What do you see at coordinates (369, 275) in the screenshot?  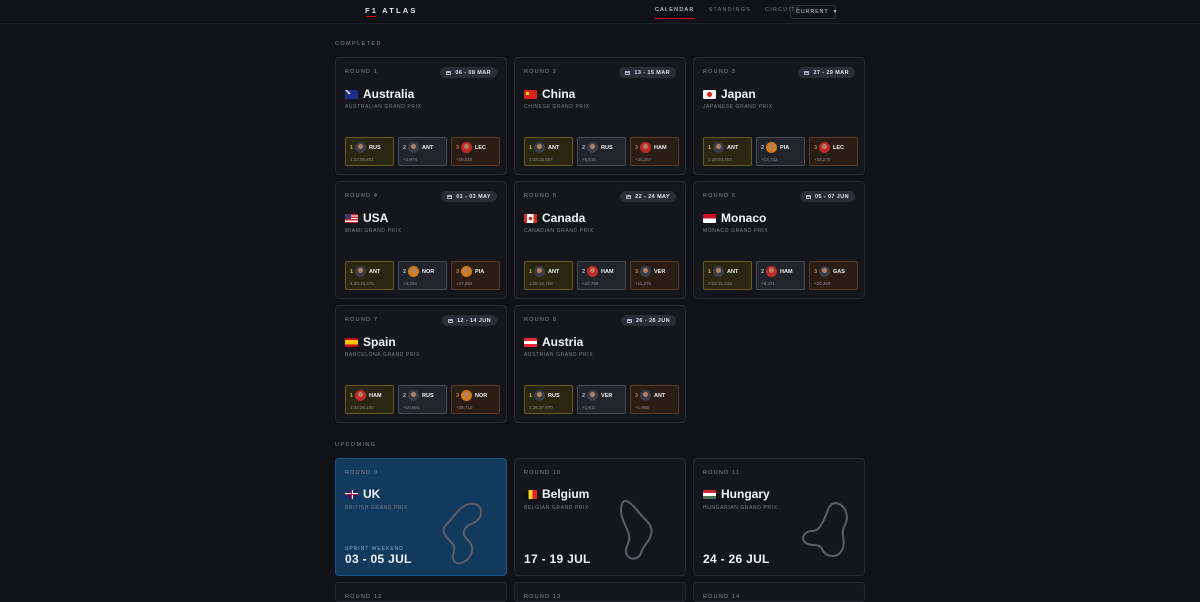 I see `podium-position: 1 ANT 1:33:19,275` at bounding box center [369, 275].